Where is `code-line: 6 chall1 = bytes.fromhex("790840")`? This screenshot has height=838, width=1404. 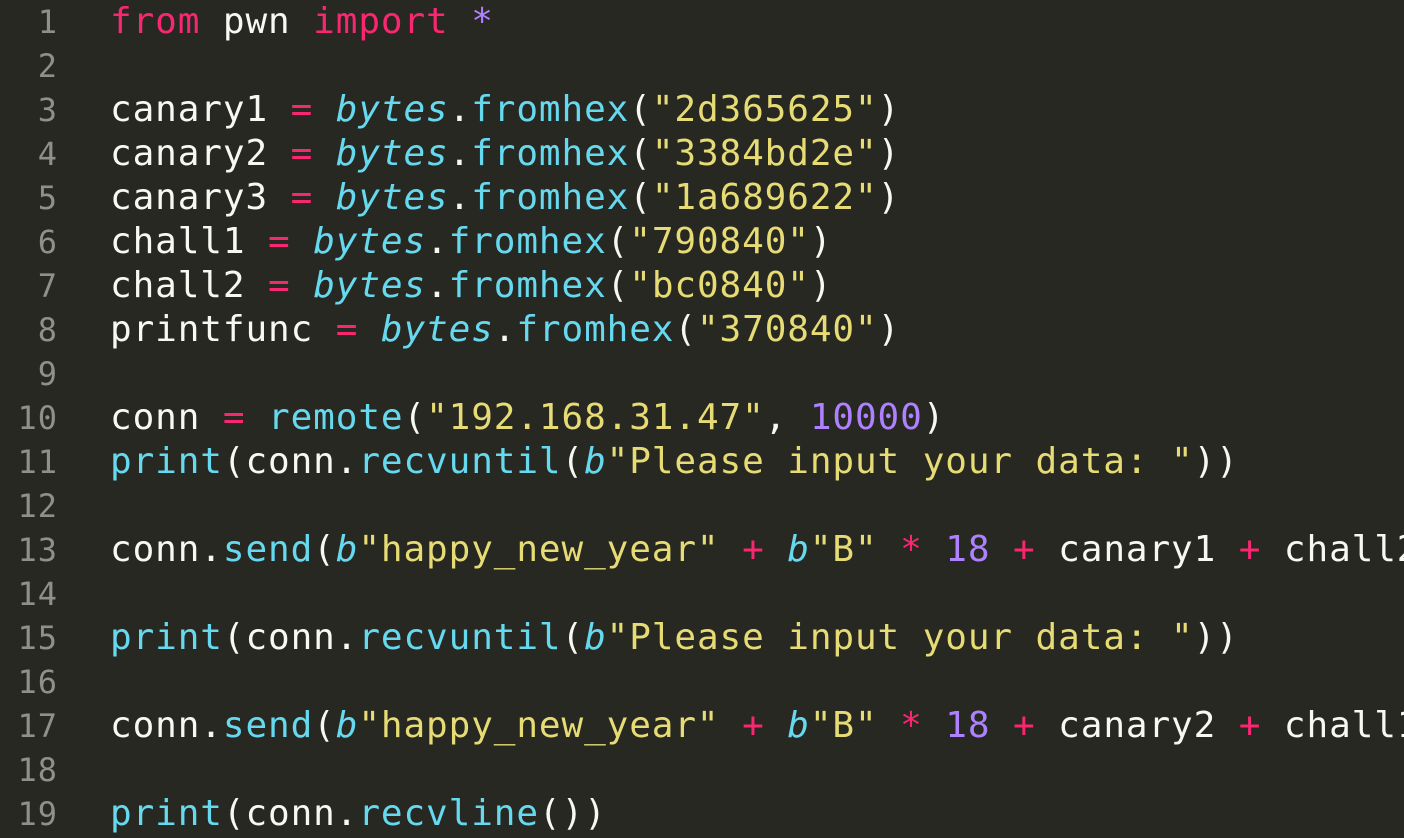 code-line: 6 chall1 = bytes.fromhex("790840") is located at coordinates (702, 242).